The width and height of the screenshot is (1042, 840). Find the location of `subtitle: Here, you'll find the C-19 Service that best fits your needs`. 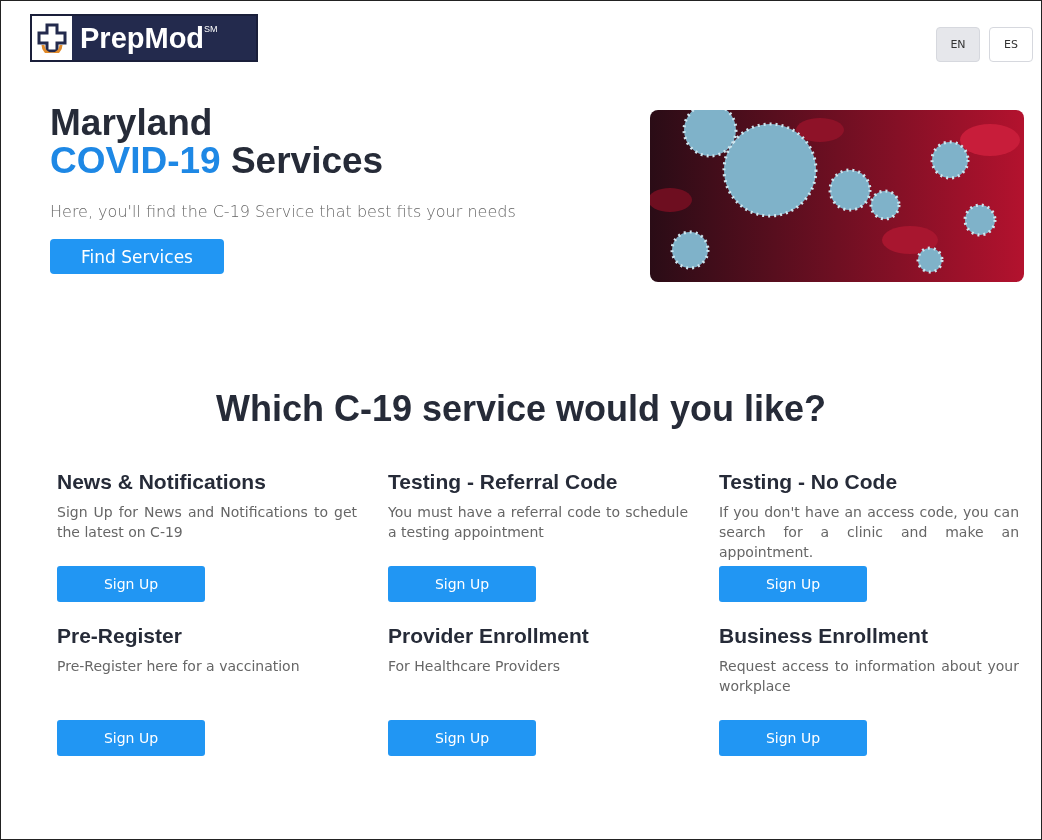

subtitle: Here, you'll find the C-19 Service that best fits your needs is located at coordinates (283, 212).